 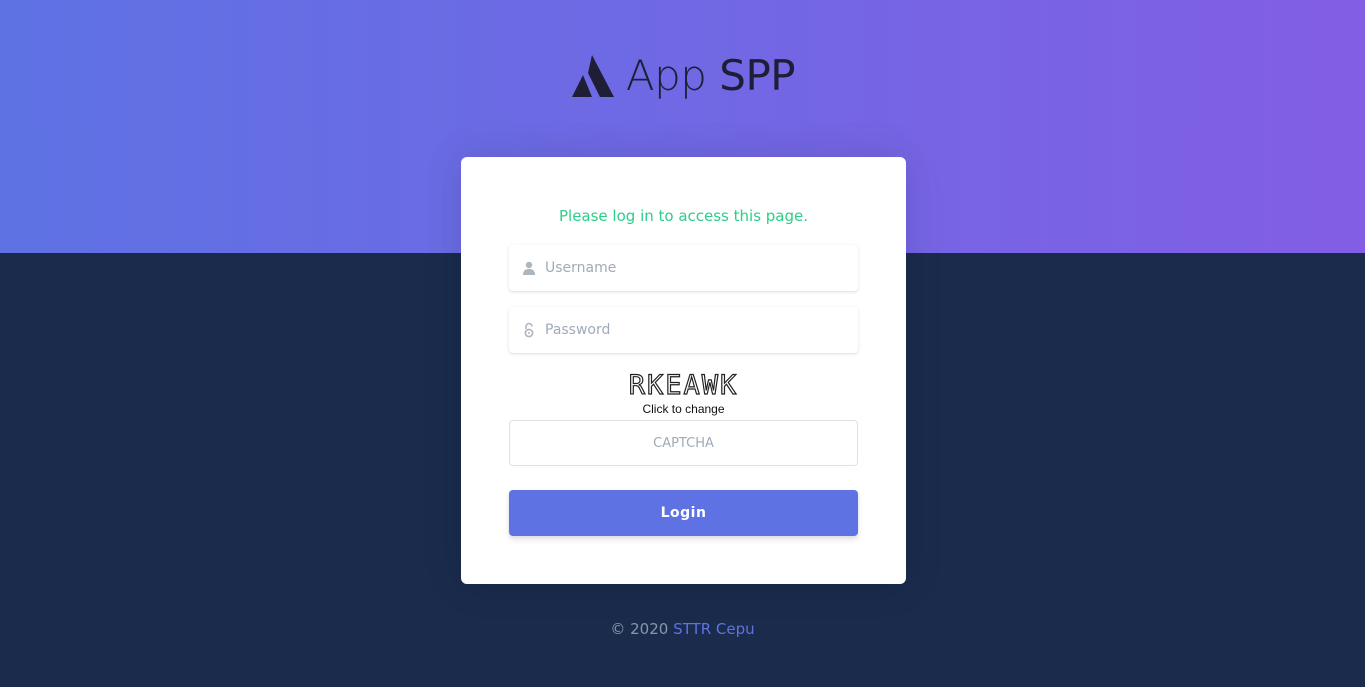 What do you see at coordinates (683, 216) in the screenshot?
I see `login-notice: Please log in to access this page.` at bounding box center [683, 216].